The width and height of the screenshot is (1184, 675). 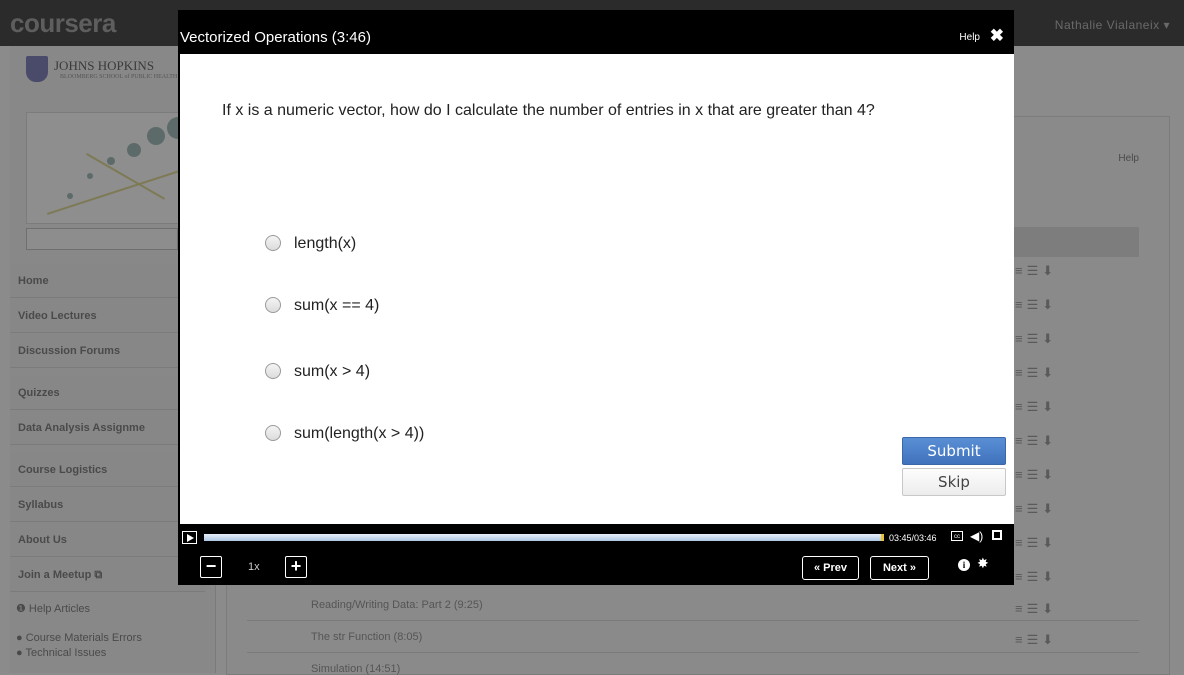 I want to click on sidebar-item-course-logistics: Course Logistics, so click(x=107, y=470).